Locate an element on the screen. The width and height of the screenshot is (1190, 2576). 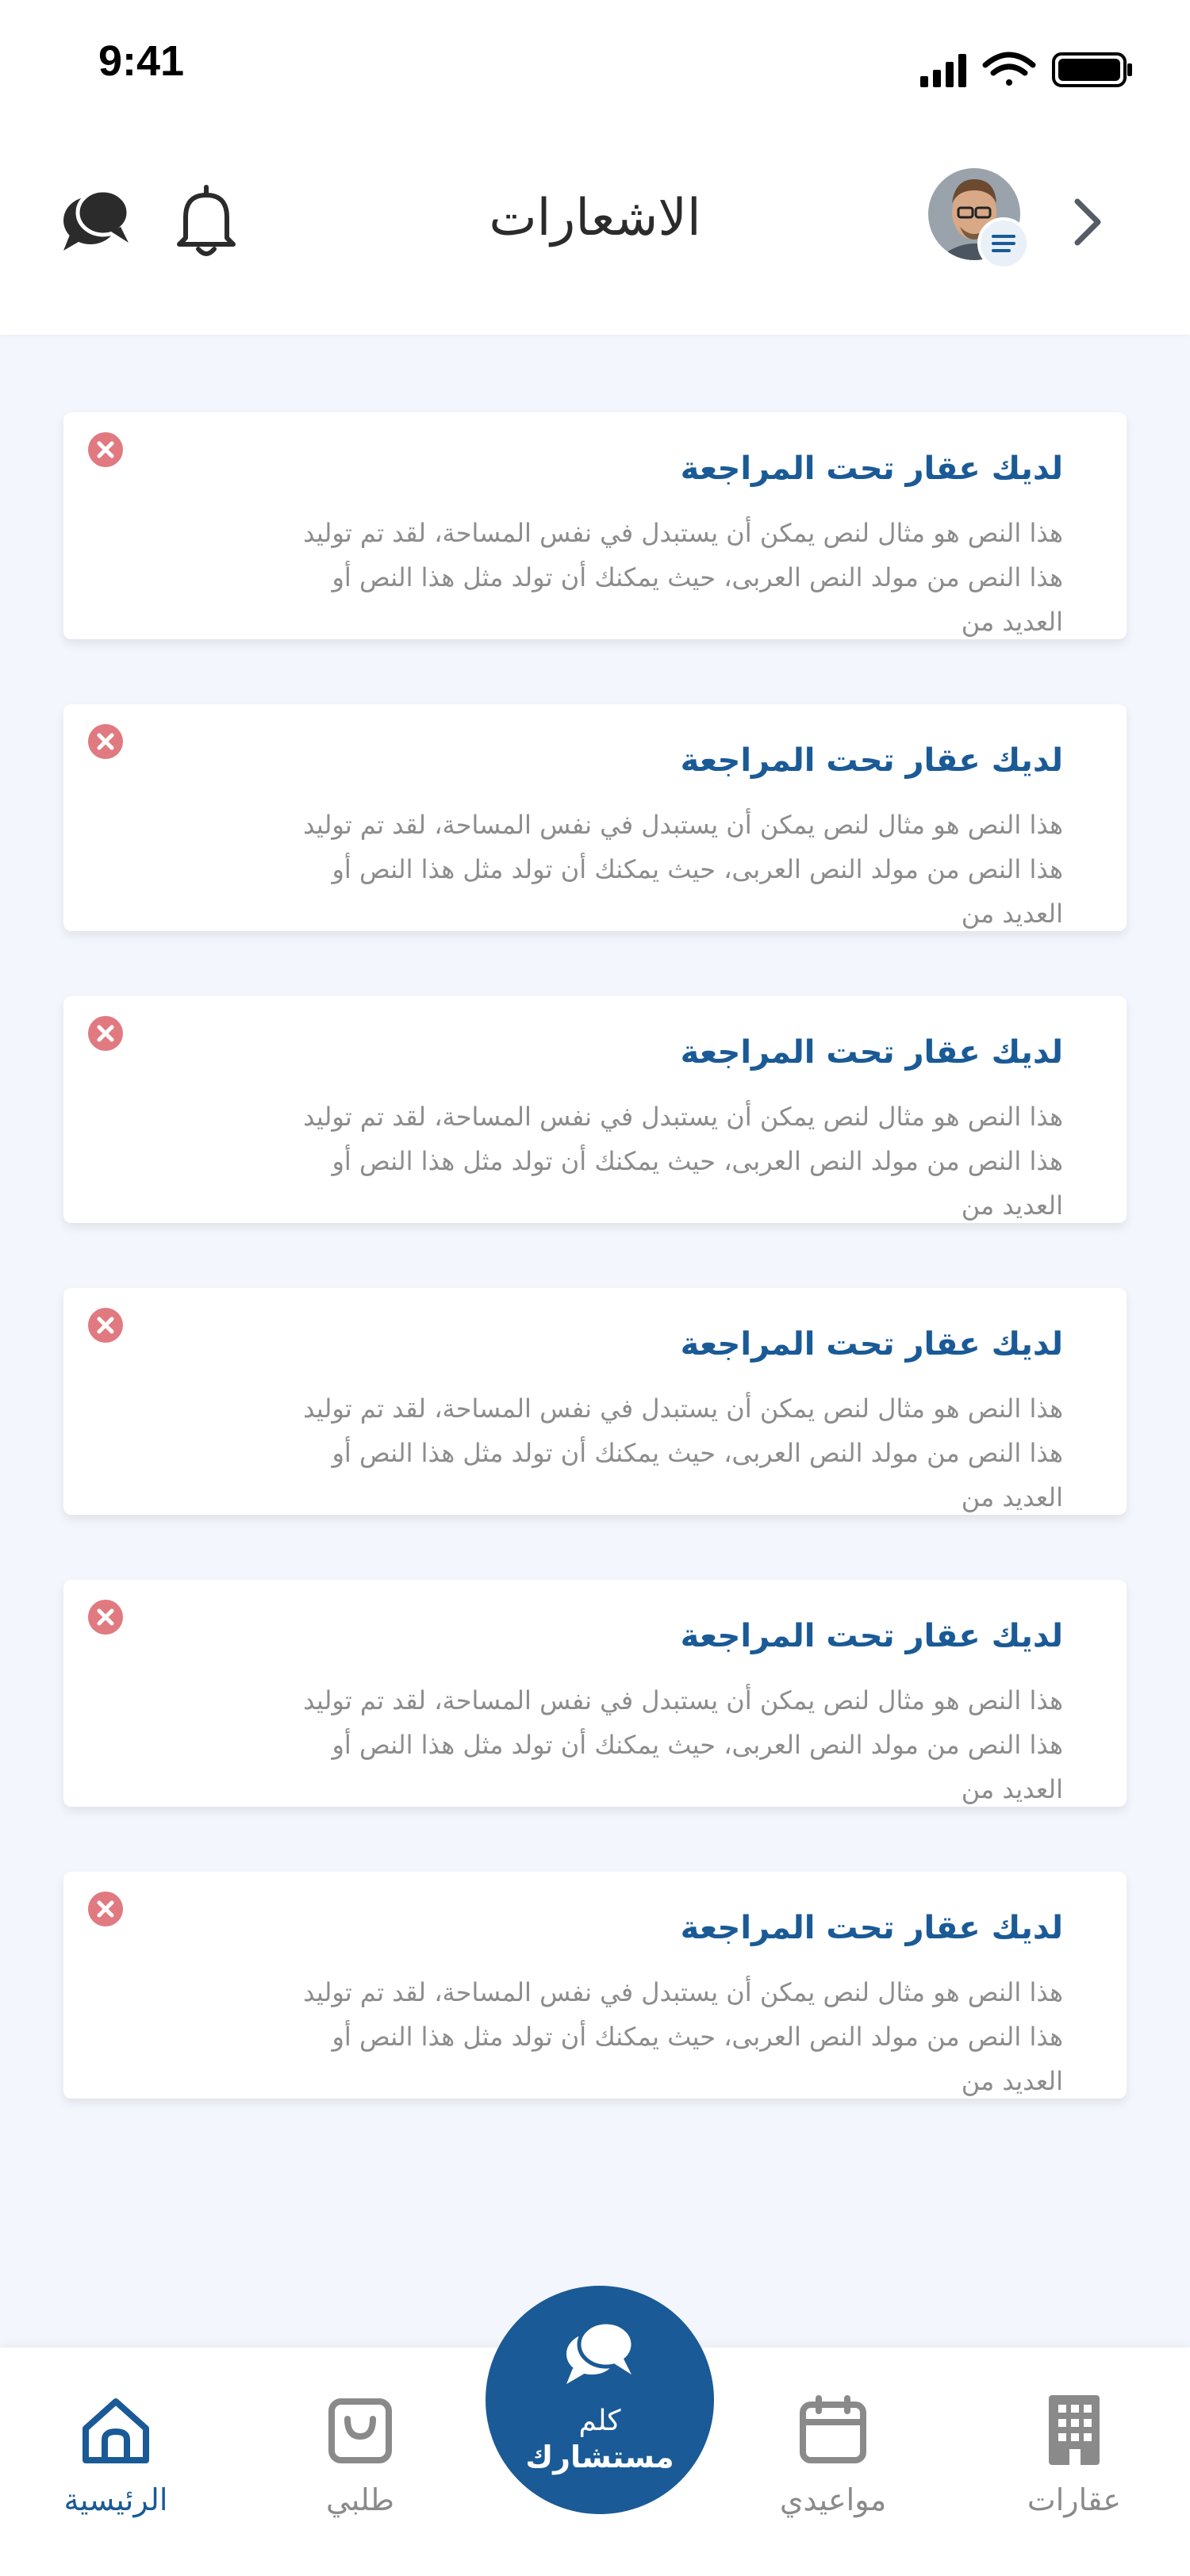
menu-lines-icon is located at coordinates (1003, 244).